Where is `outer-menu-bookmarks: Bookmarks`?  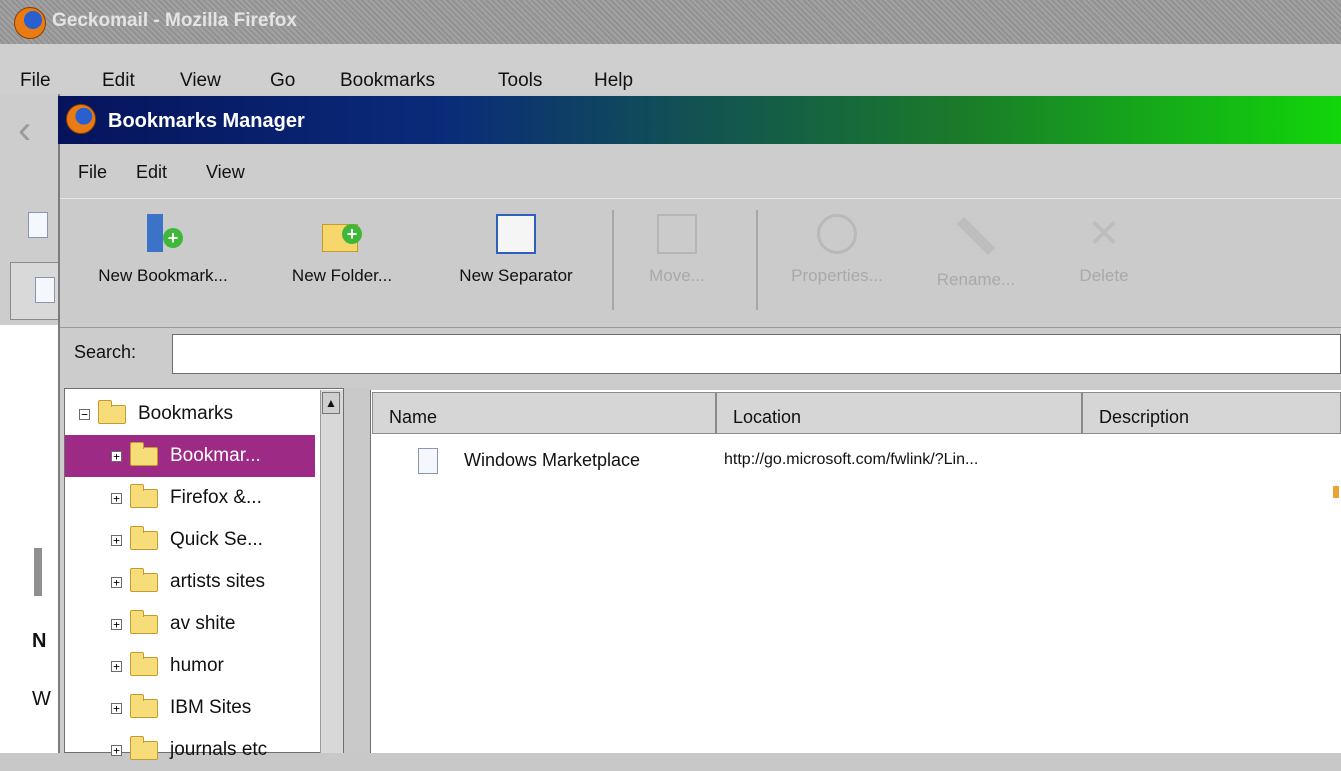 outer-menu-bookmarks: Bookmarks is located at coordinates (387, 81).